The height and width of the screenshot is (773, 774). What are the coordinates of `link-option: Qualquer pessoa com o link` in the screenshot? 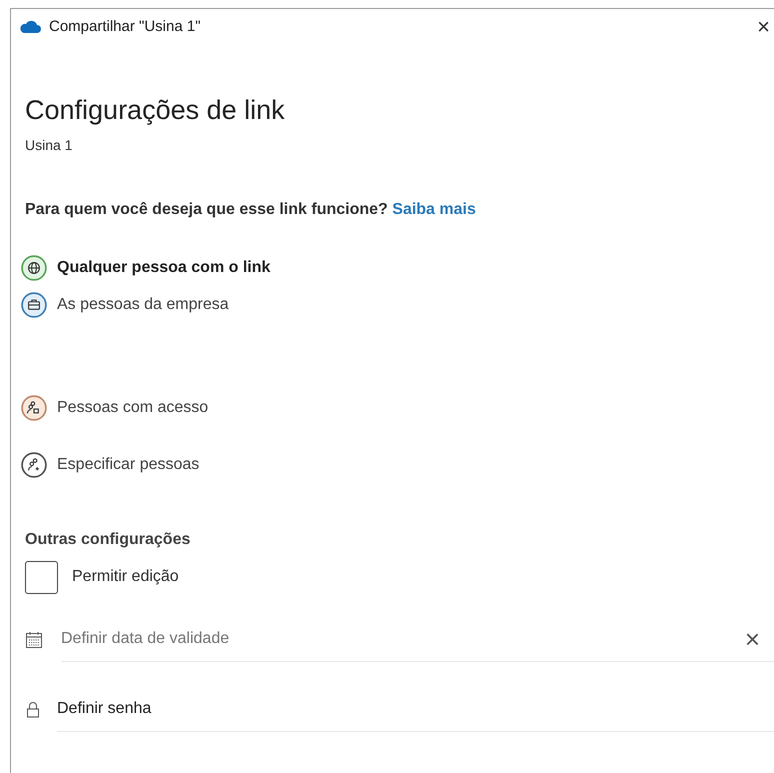 It's located at (397, 268).